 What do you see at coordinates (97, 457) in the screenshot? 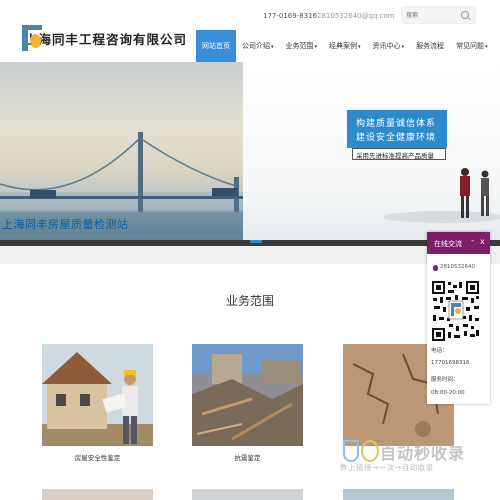
I see `service-card-label-house: 房屋安全性鉴定` at bounding box center [97, 457].